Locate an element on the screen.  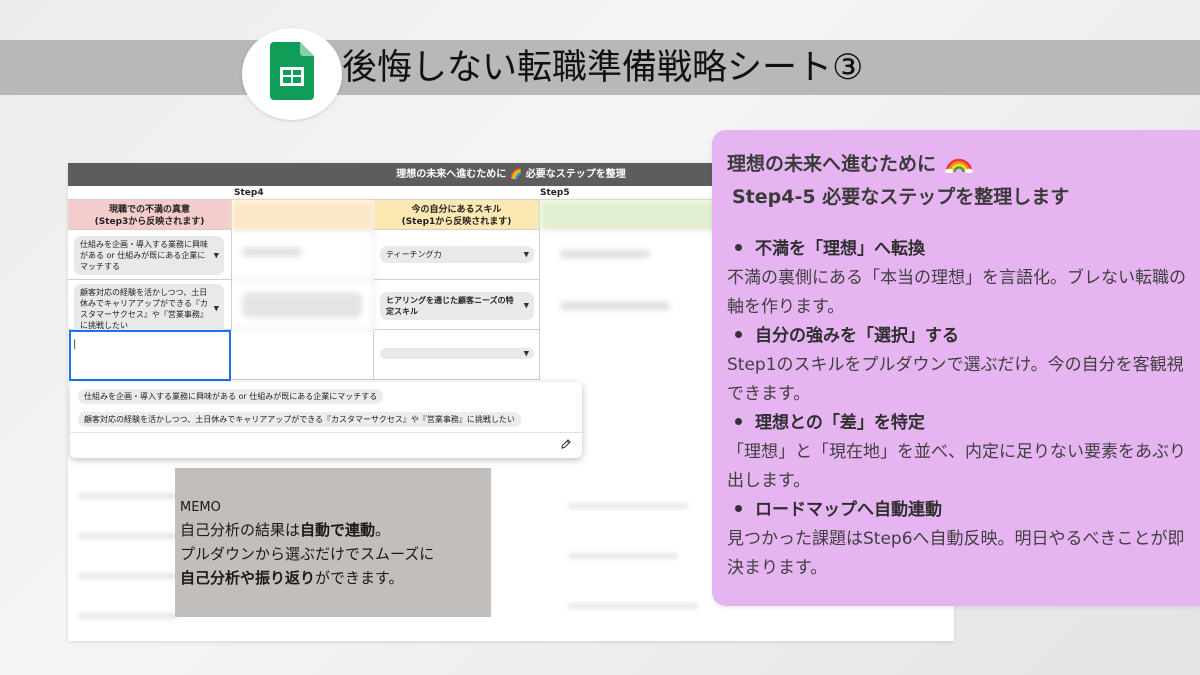
memo-line: 自己分析や振り返りができます。 is located at coordinates (335, 578).